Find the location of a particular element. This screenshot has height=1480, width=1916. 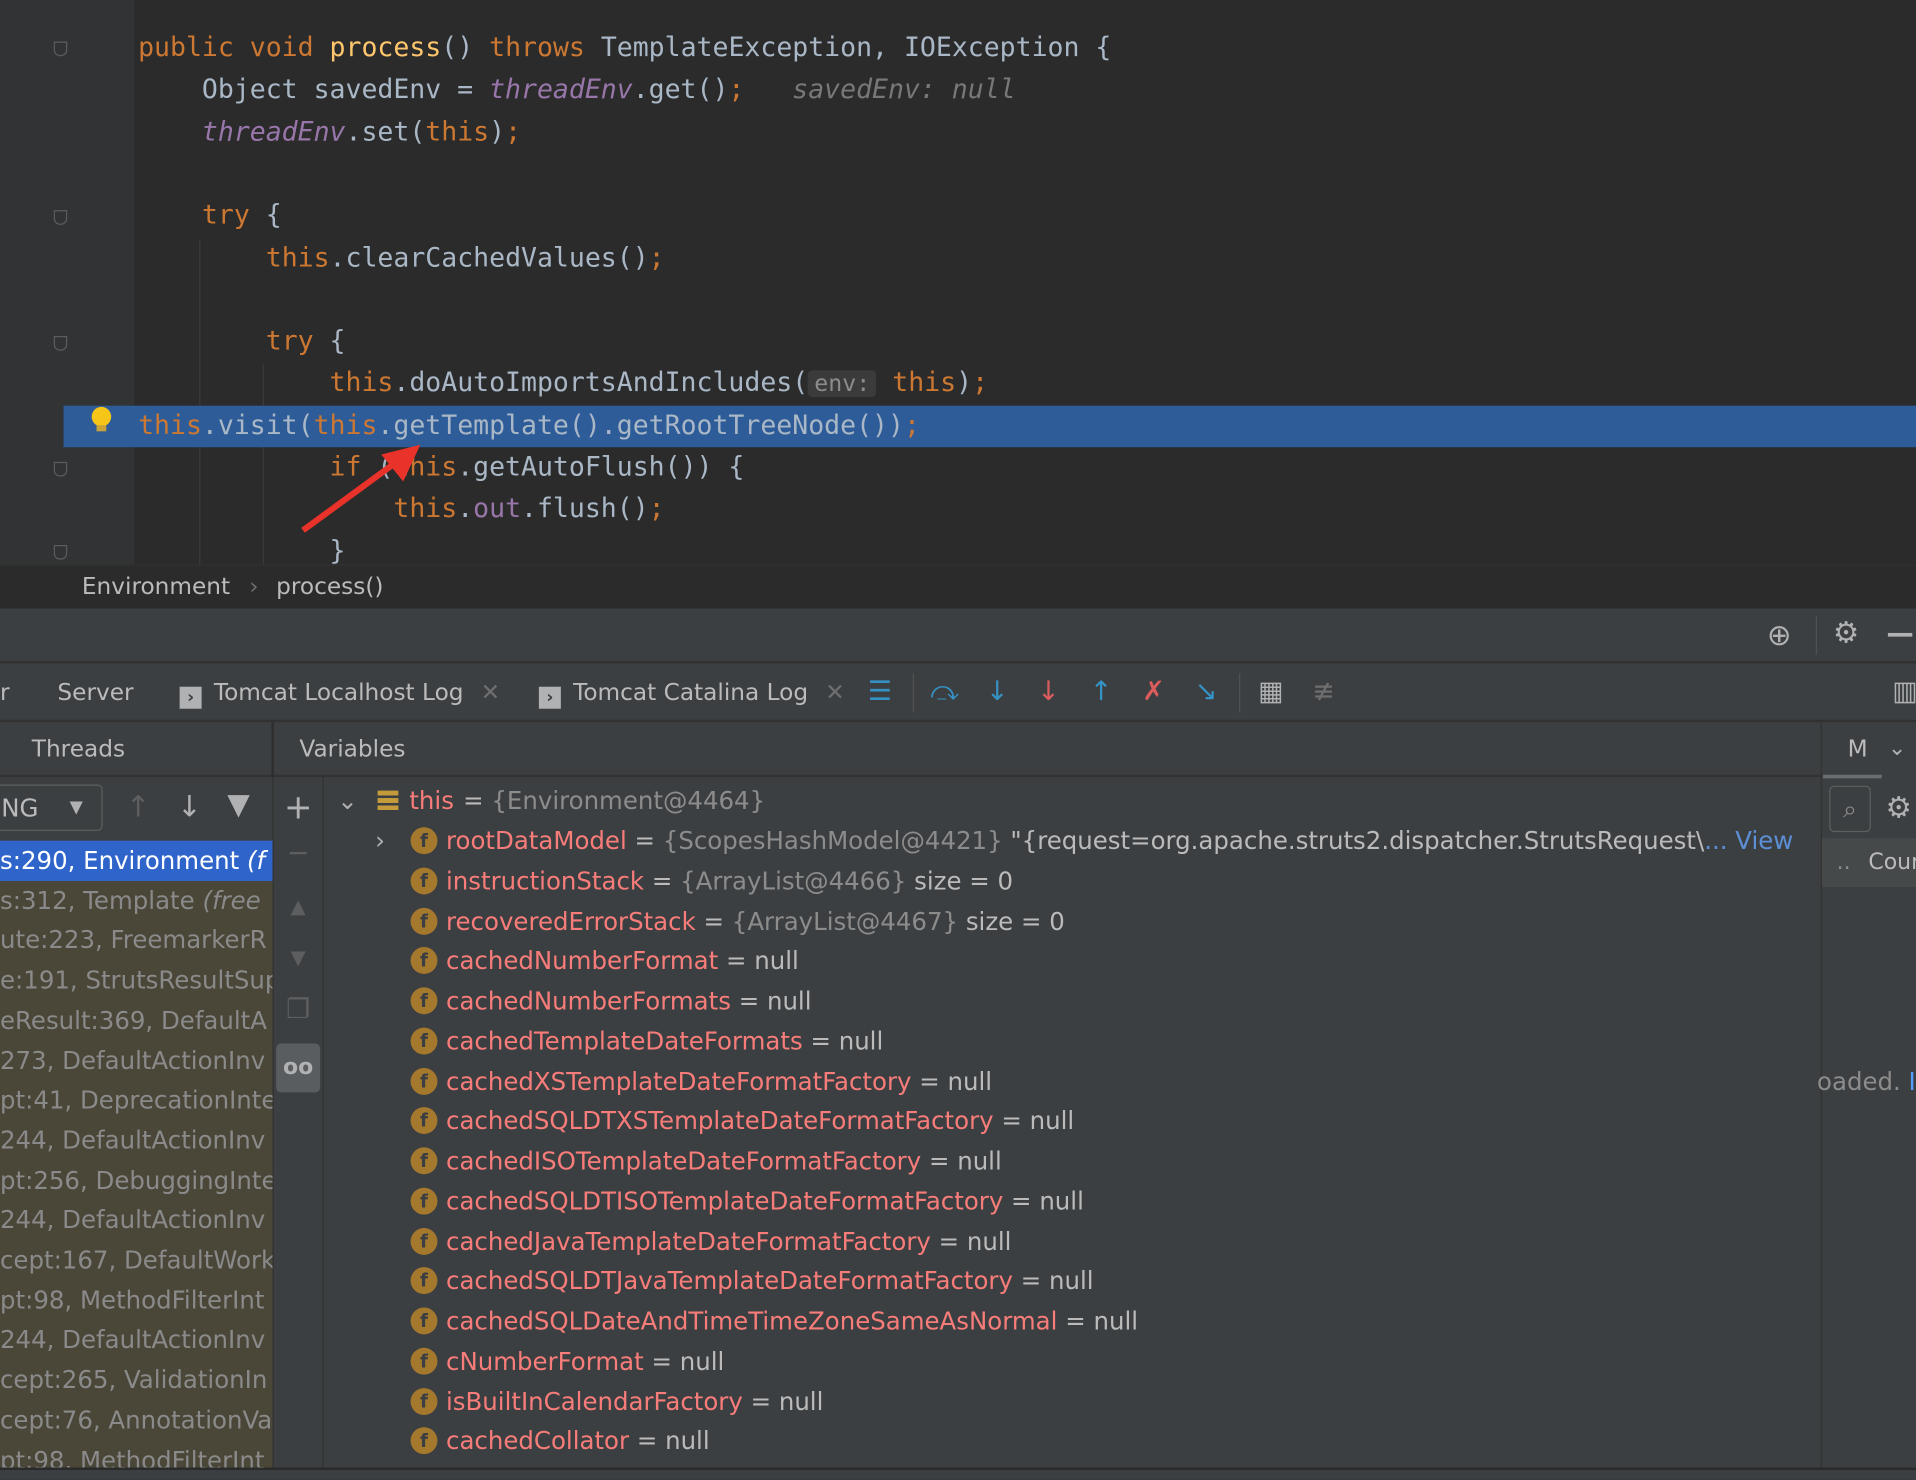

trace-icon: ≢ is located at coordinates (1323, 693).